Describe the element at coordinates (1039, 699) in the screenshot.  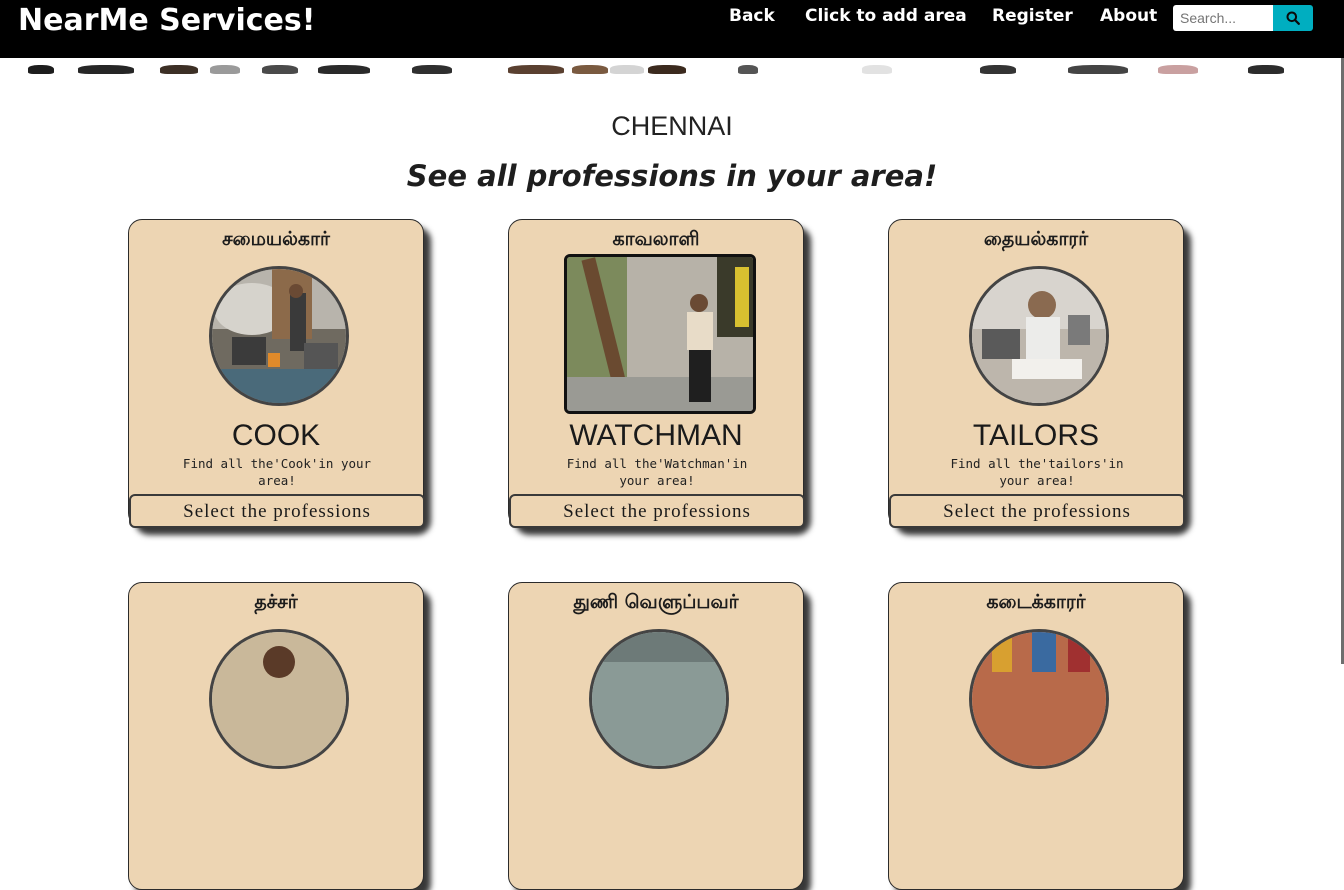
I see `shopkeeper-image` at that location.